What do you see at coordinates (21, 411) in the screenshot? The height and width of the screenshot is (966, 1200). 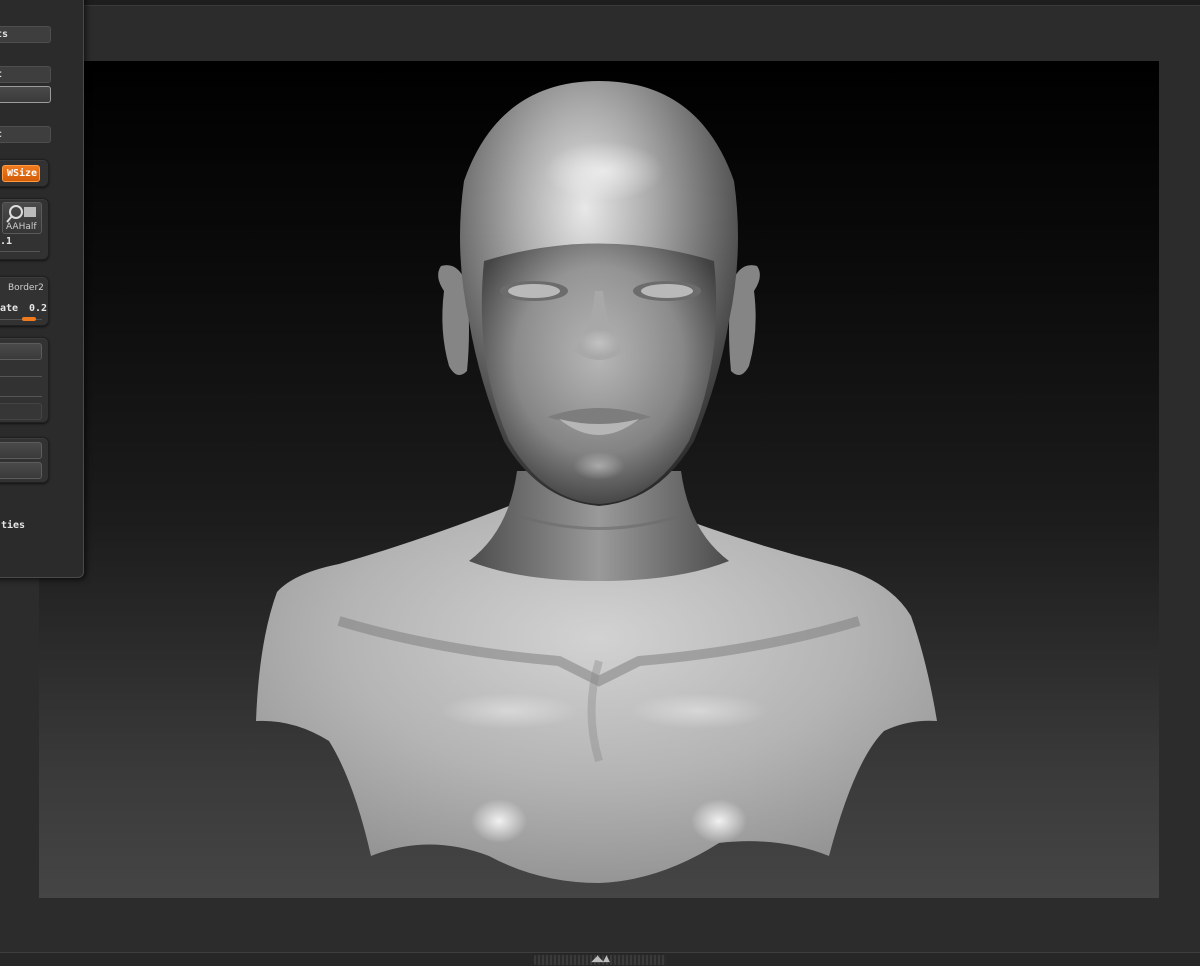 I see `ze-button: ze` at bounding box center [21, 411].